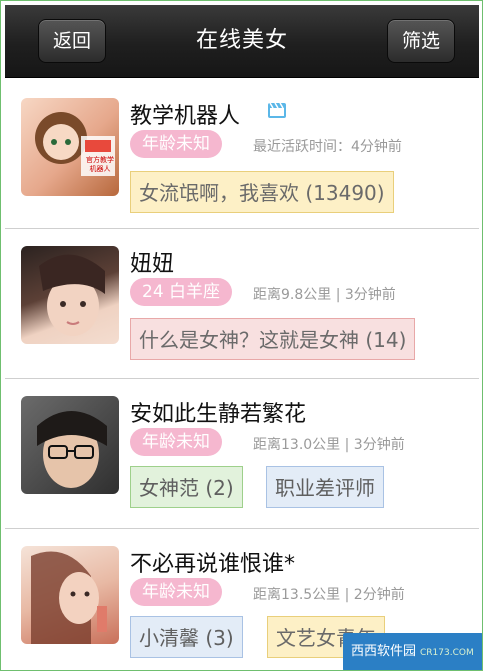 The image size is (483, 671). Describe the element at coordinates (420, 41) in the screenshot. I see `filter-button: 筛选` at that location.